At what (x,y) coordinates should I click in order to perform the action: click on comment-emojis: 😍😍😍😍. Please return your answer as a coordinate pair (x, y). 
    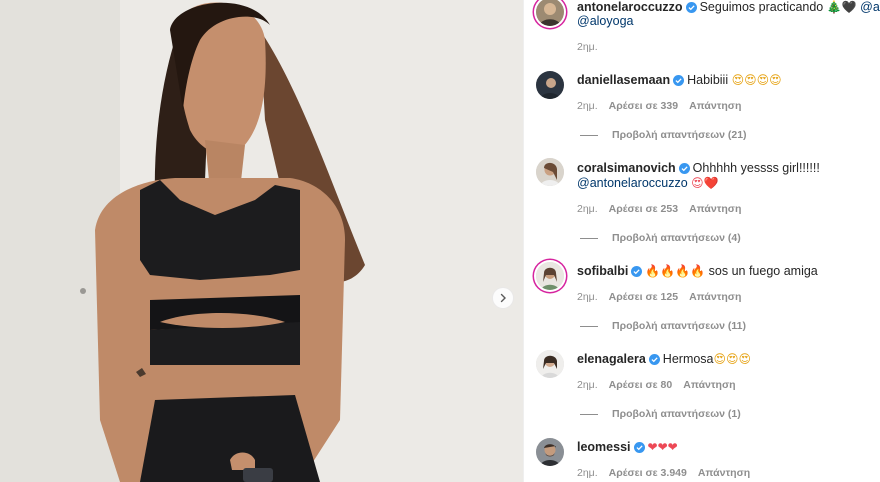
    Looking at the image, I should click on (756, 80).